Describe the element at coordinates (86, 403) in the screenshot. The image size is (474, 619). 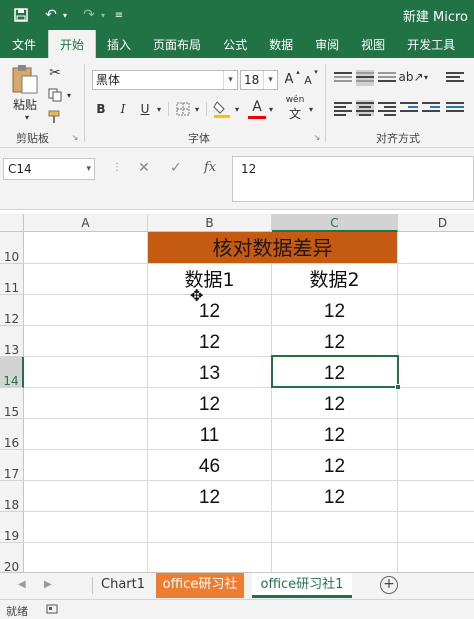
I see `cell-a15` at that location.